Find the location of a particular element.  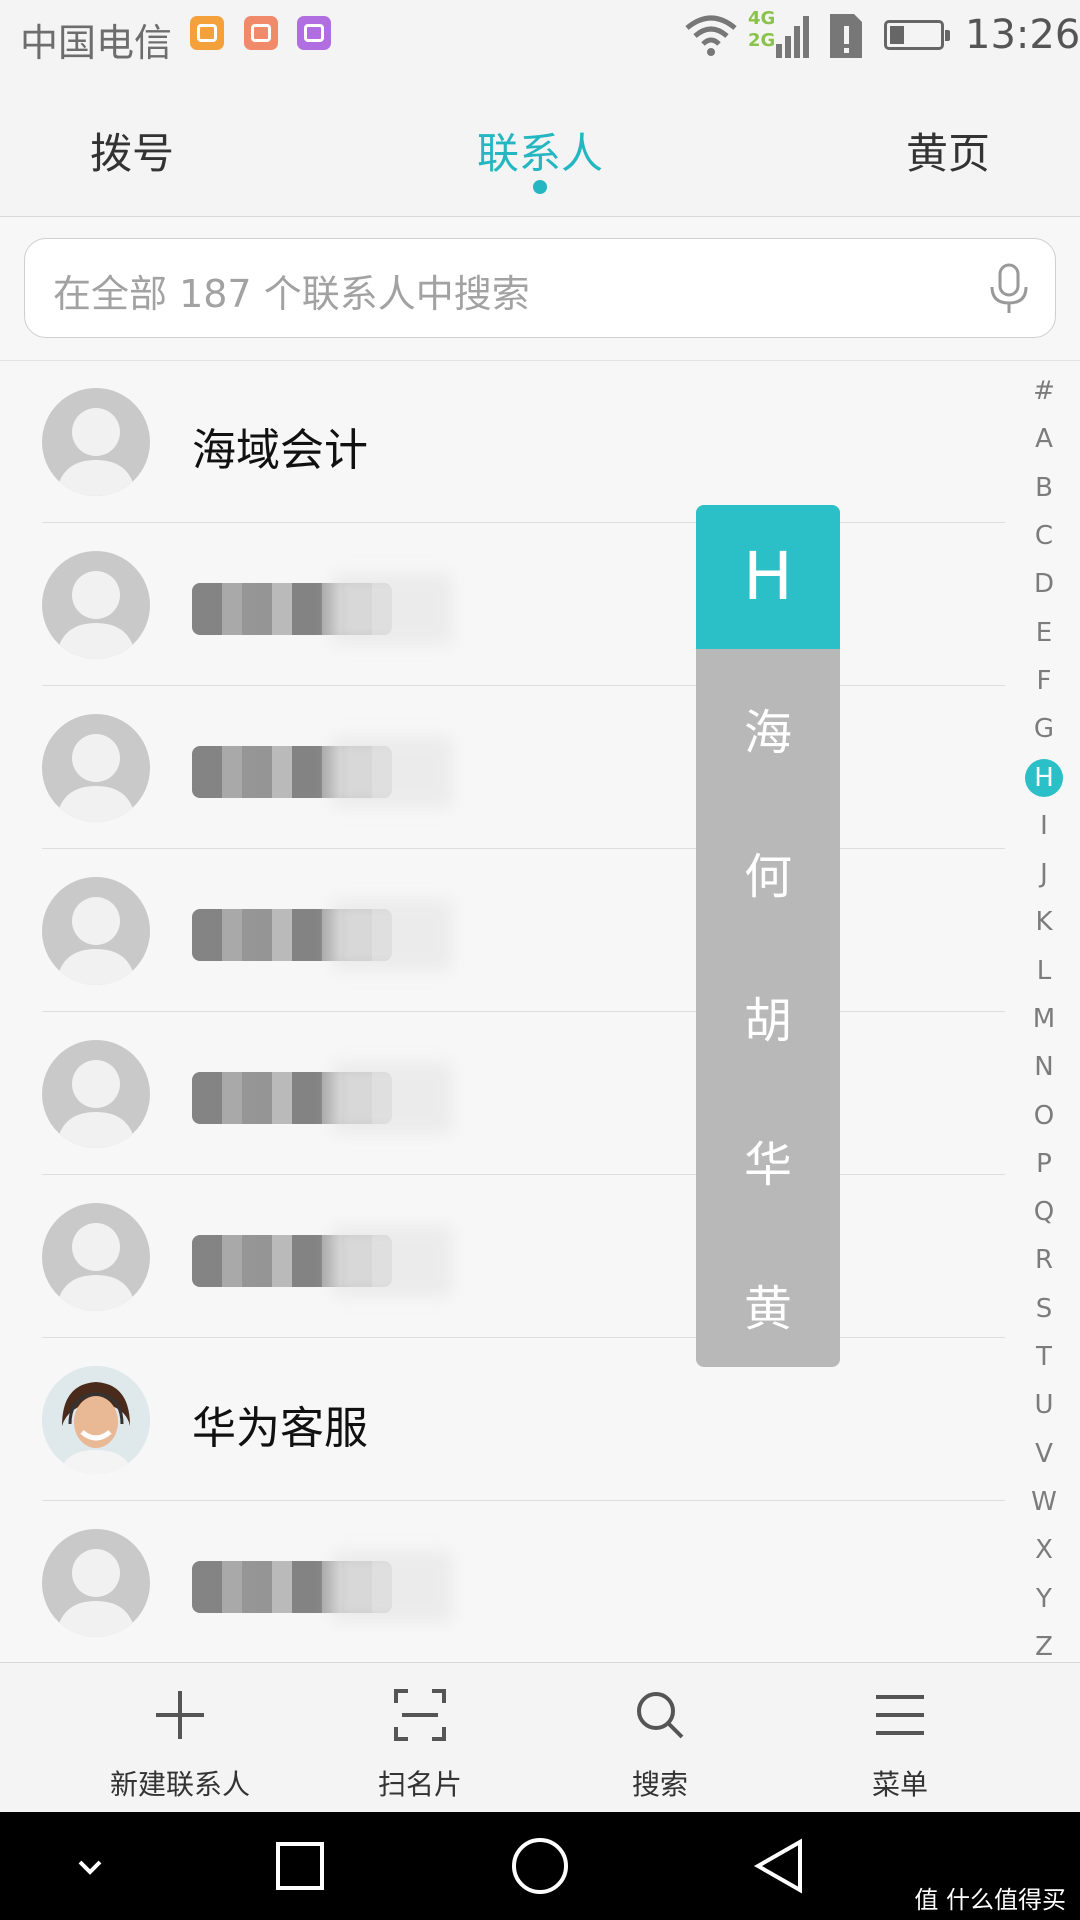

menu-button: 菜单 is located at coordinates (900, 1738).